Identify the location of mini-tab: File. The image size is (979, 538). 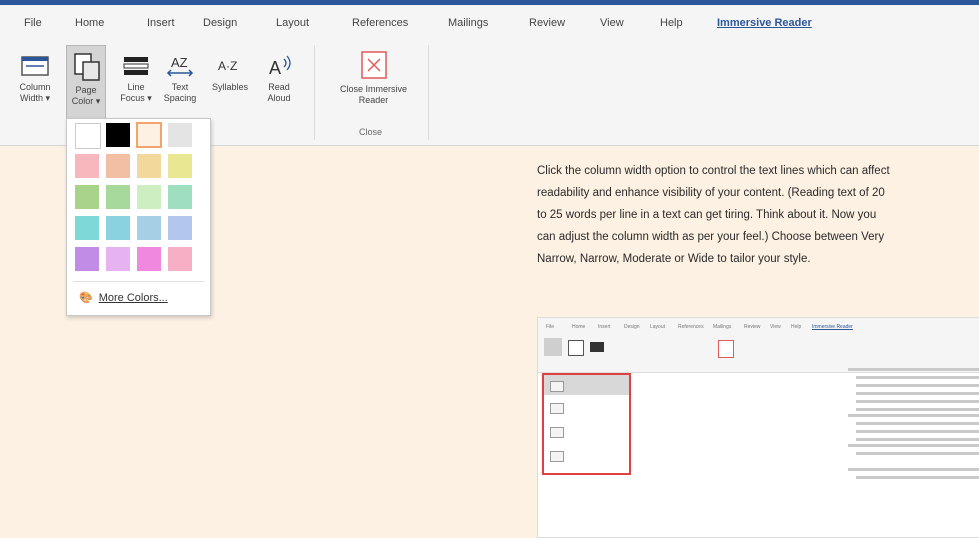
(550, 327).